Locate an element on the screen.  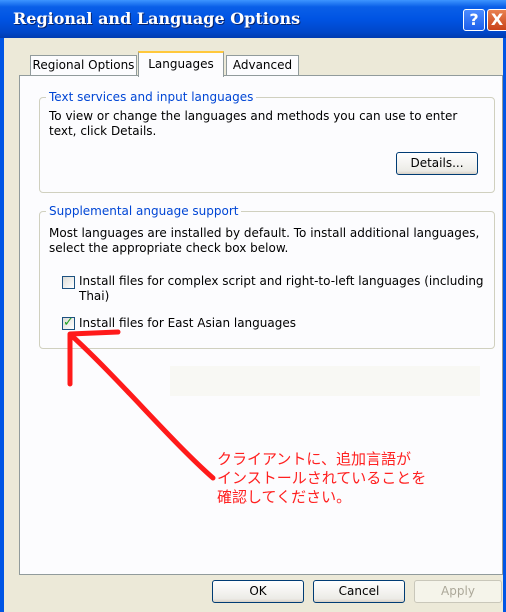
annotation-line1: クライアントに、追加言語が is located at coordinates (314, 459).